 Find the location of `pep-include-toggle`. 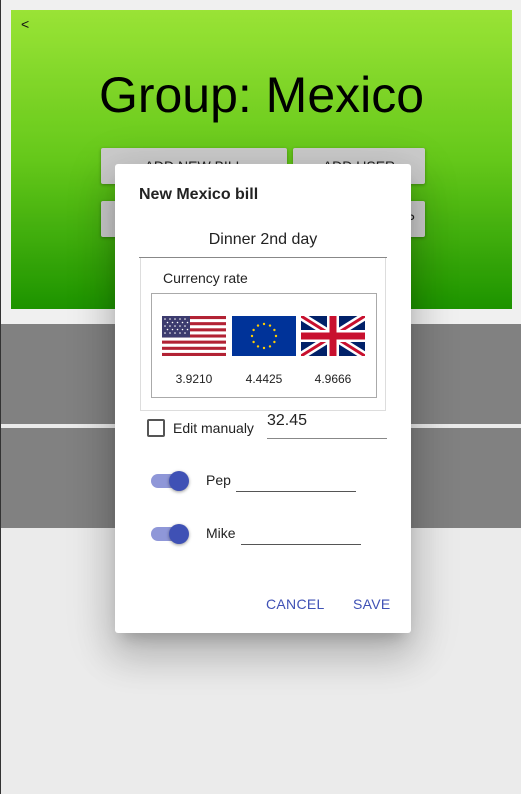

pep-include-toggle is located at coordinates (170, 481).